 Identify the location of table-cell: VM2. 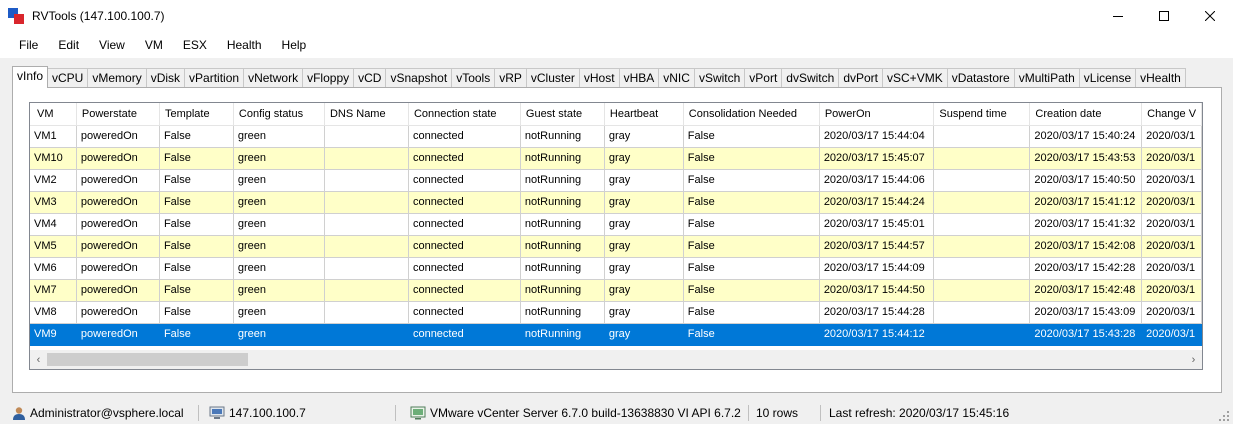
(53, 180).